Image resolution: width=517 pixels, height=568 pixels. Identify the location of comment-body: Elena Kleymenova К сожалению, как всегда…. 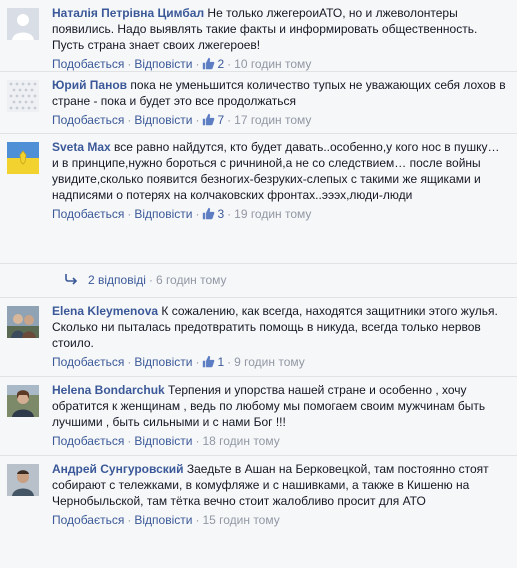
(280, 327).